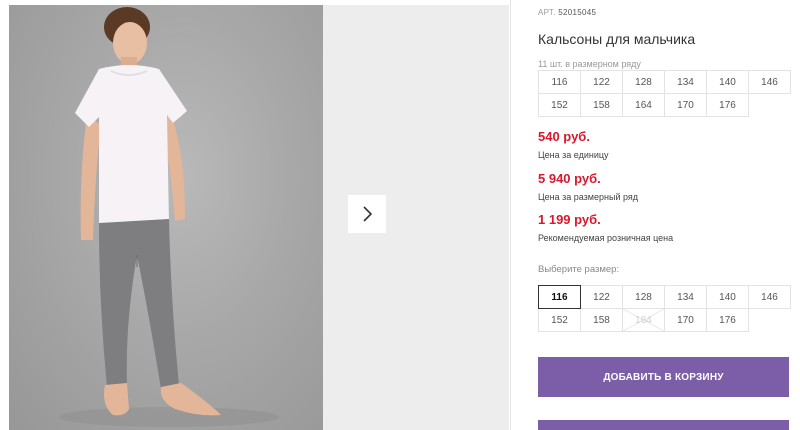 The height and width of the screenshot is (430, 800). Describe the element at coordinates (769, 82) in the screenshot. I see `size-row-cell: 146` at that location.